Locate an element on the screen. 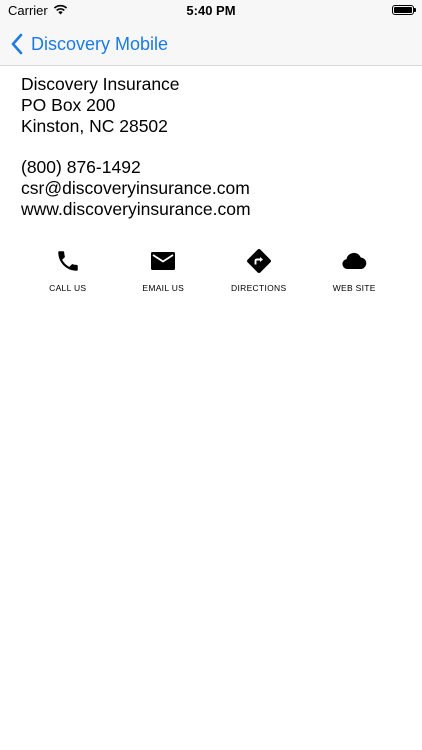 The height and width of the screenshot is (750, 422). back-button: Discovery Mobile is located at coordinates (89, 44).